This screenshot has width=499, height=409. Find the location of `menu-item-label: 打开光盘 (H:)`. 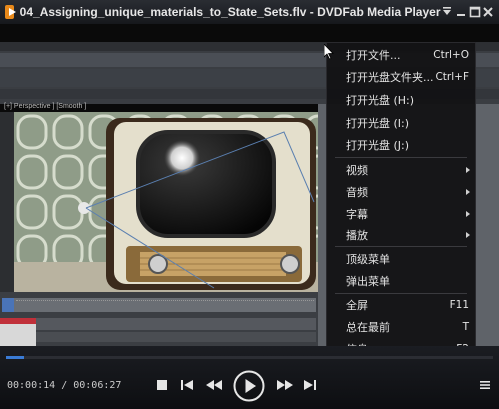

menu-item-label: 打开光盘 (H:) is located at coordinates (380, 100).